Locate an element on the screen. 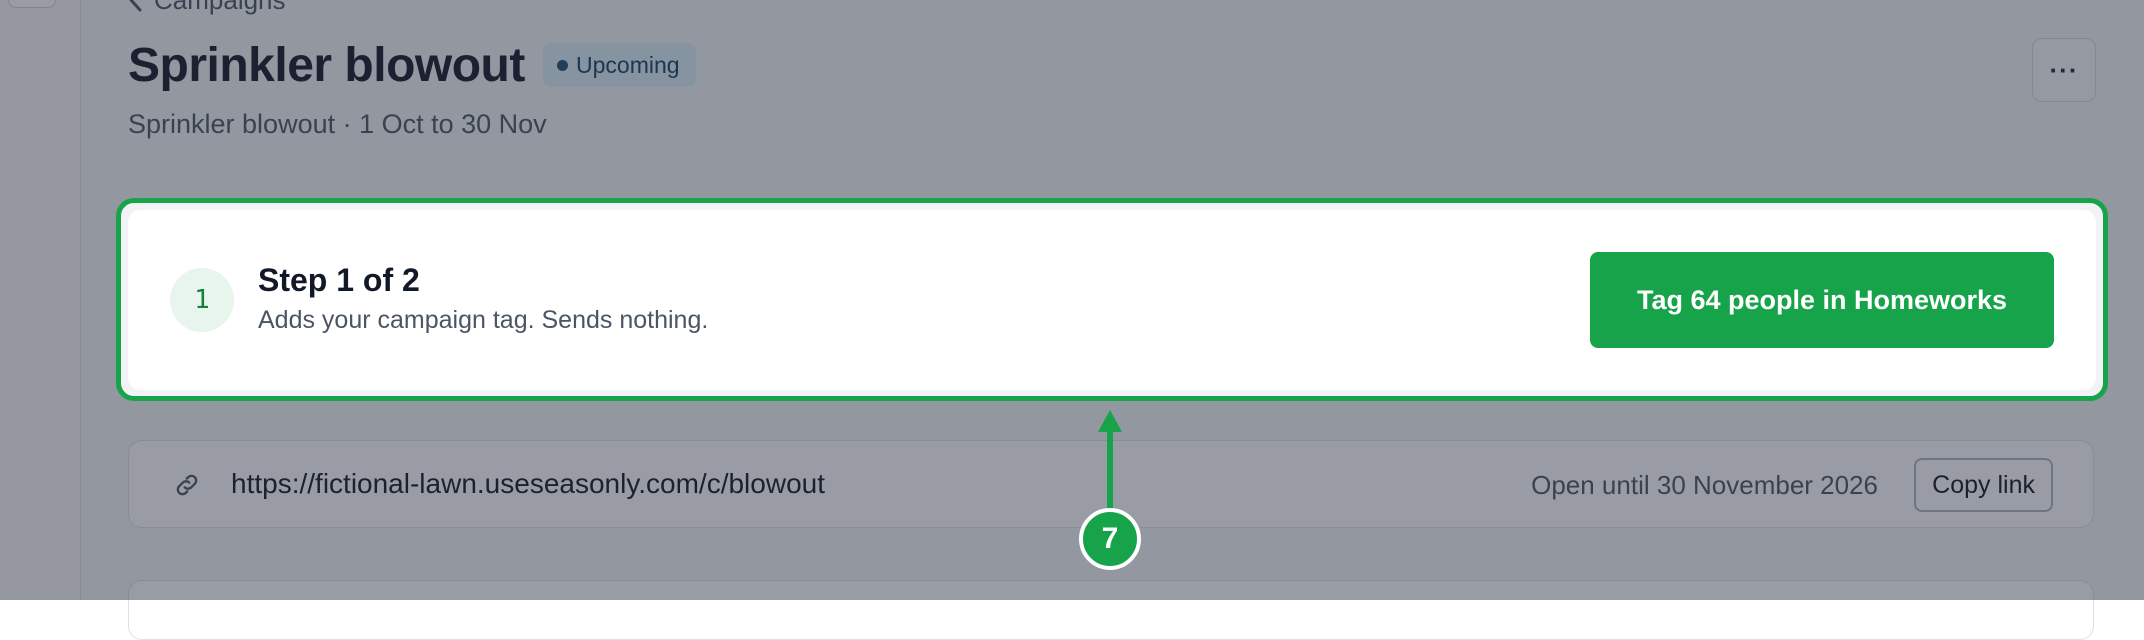  step-title: Step 1 of 2 is located at coordinates (339, 280).